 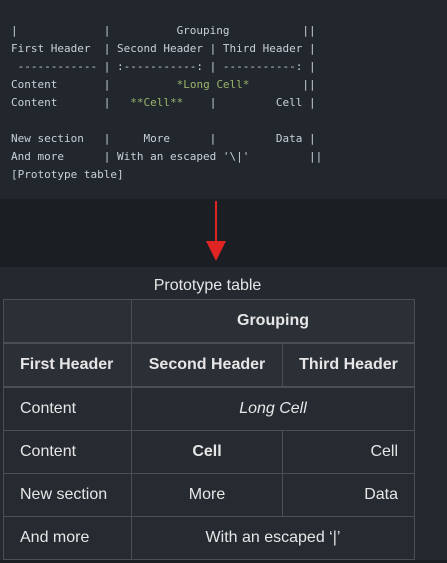 I want to click on second-header: Second Header, so click(x=207, y=365).